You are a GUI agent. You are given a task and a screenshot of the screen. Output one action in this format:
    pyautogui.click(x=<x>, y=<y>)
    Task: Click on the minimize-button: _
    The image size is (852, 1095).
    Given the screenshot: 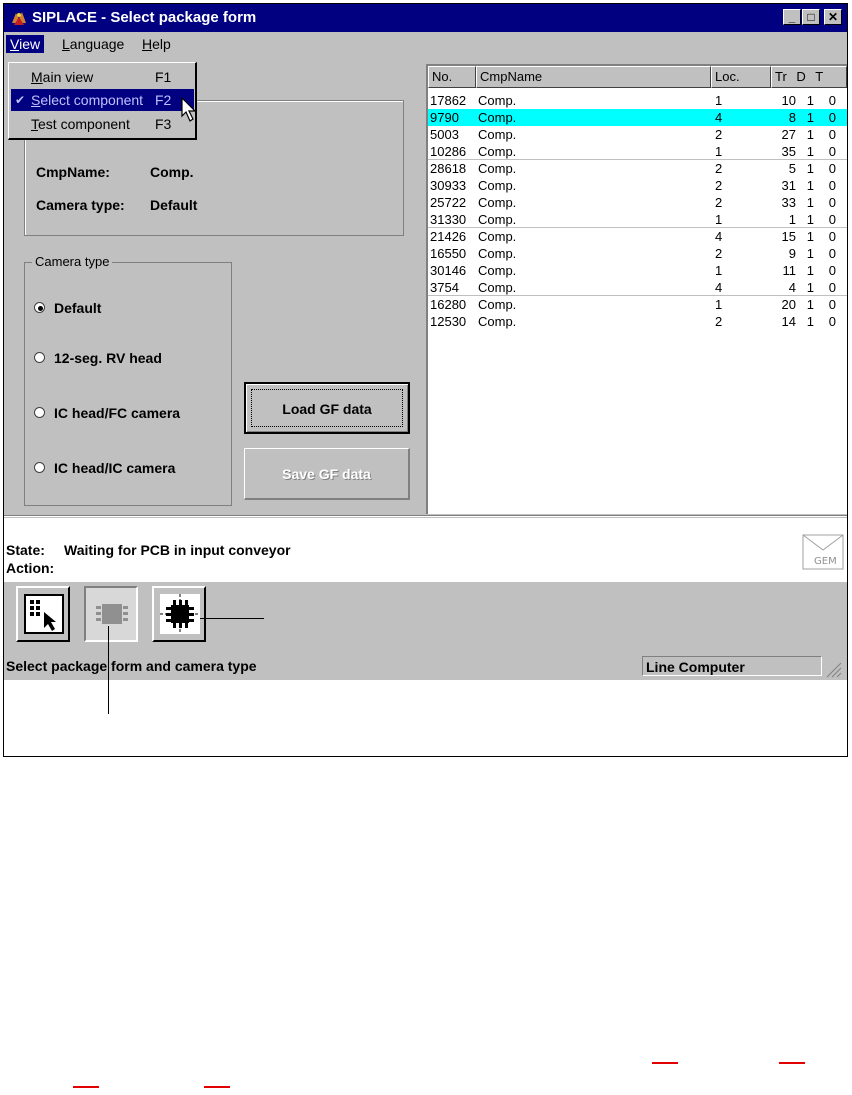 What is the action you would take?
    pyautogui.click(x=792, y=17)
    